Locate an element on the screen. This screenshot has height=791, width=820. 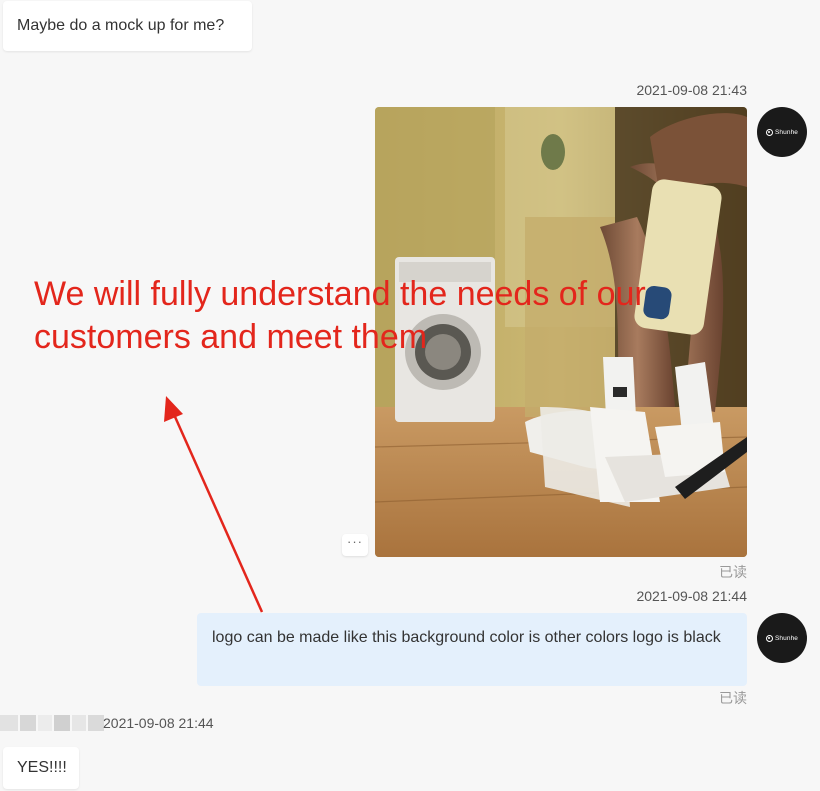
blurred-sender-name is located at coordinates (54, 723).